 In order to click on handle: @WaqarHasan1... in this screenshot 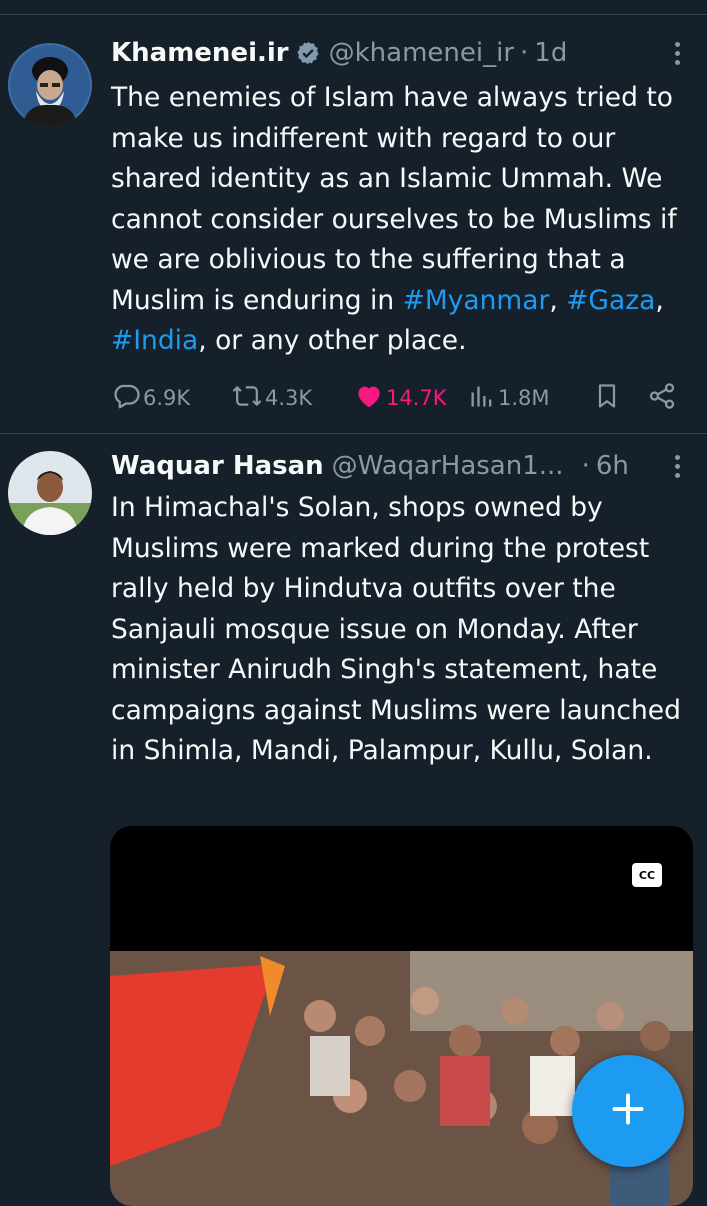, I will do `click(448, 466)`.